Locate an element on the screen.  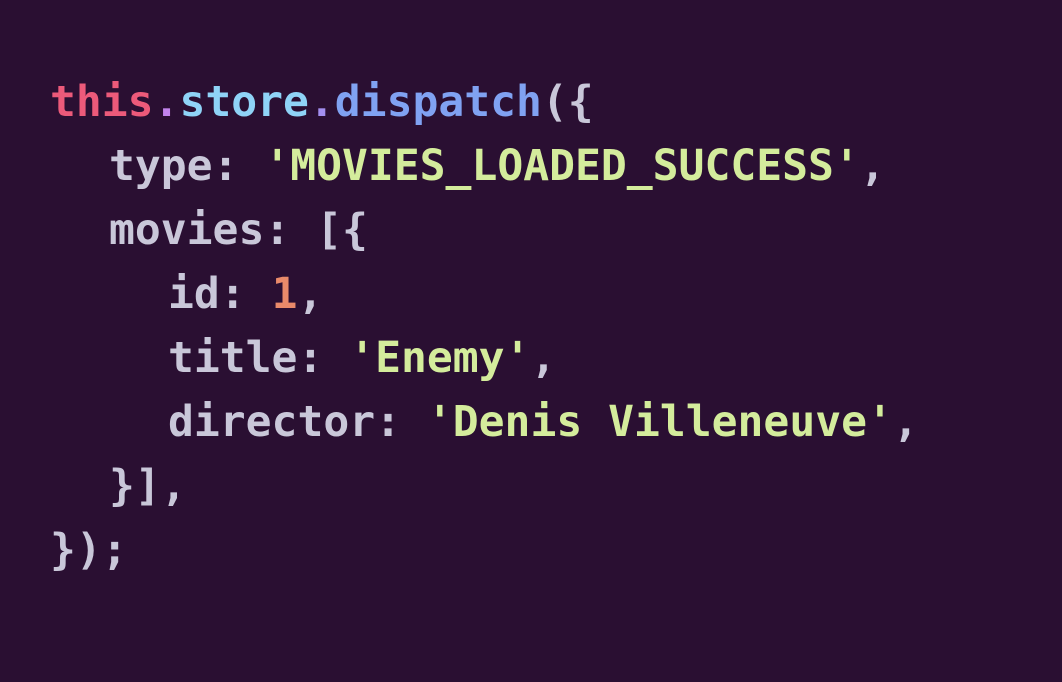
director-key: director is located at coordinates (272, 422).